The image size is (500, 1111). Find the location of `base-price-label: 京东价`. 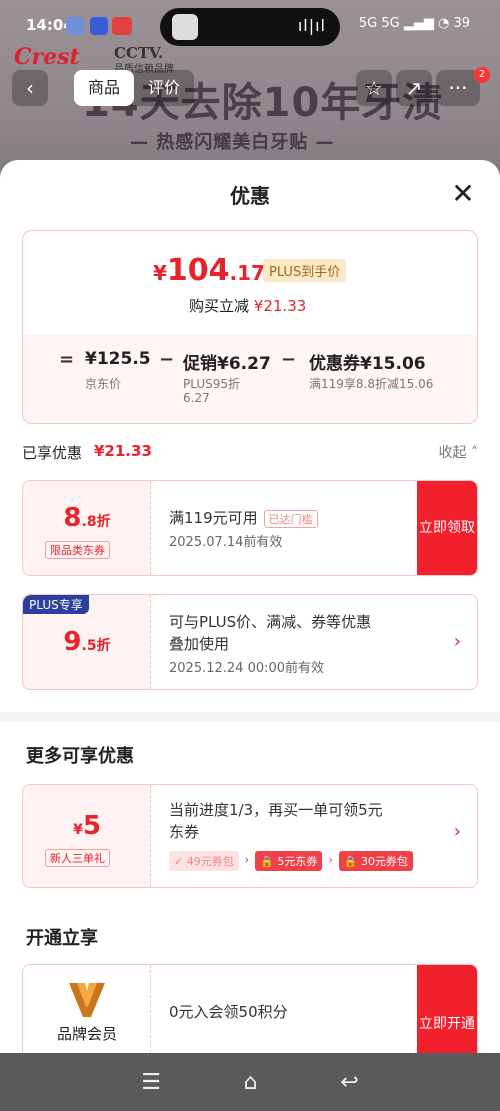

base-price-label: 京东价 is located at coordinates (103, 384).